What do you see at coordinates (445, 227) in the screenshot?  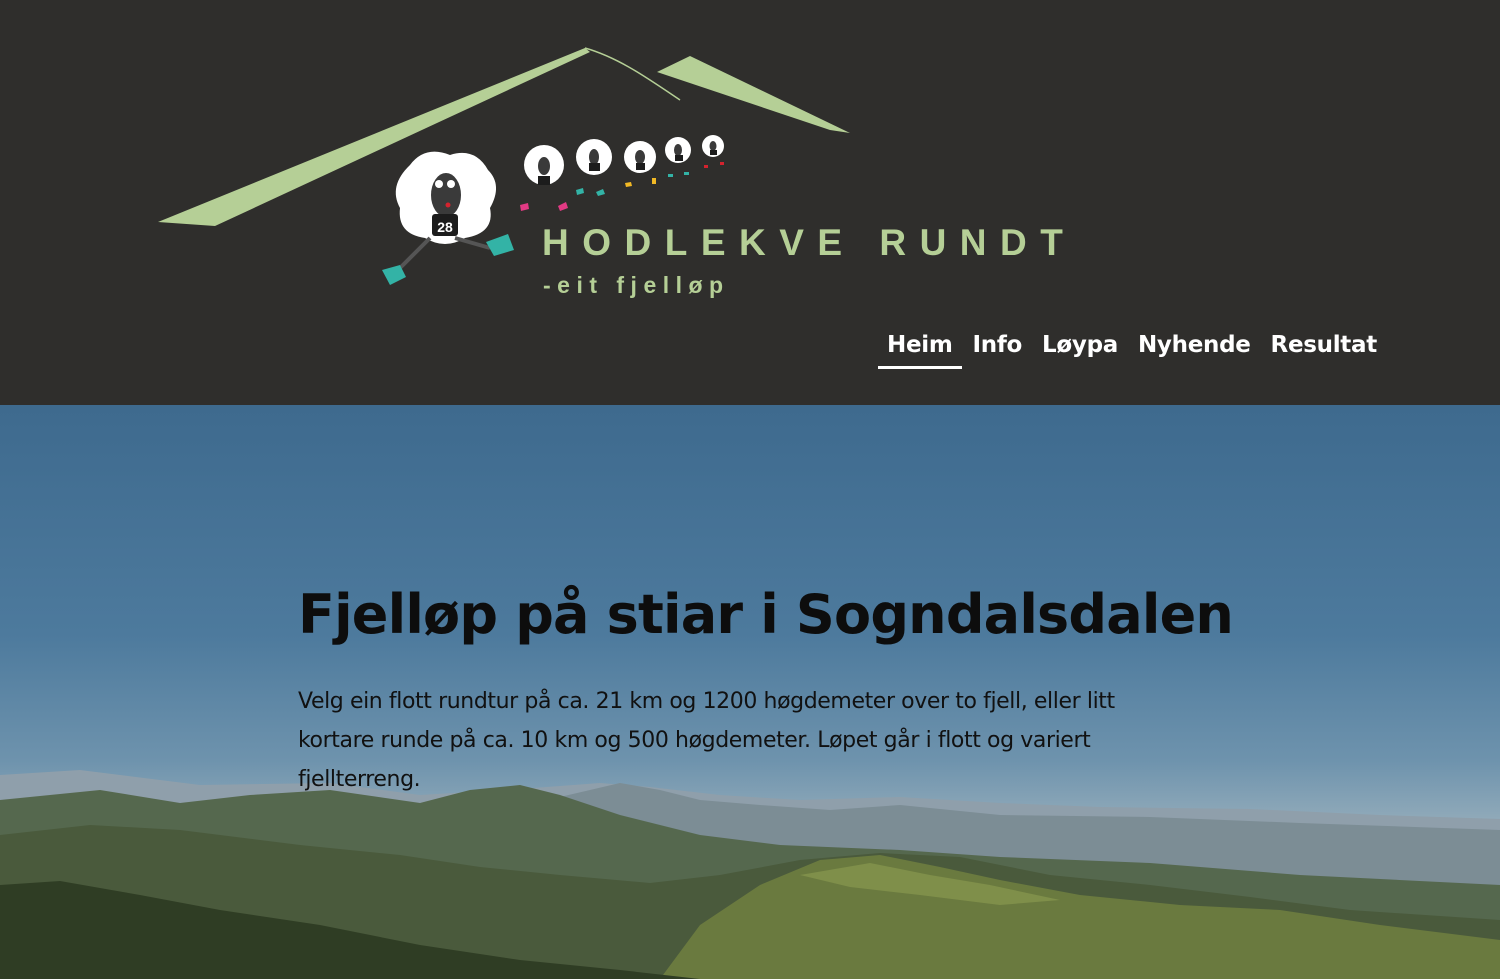 I see `bib-number: 28` at bounding box center [445, 227].